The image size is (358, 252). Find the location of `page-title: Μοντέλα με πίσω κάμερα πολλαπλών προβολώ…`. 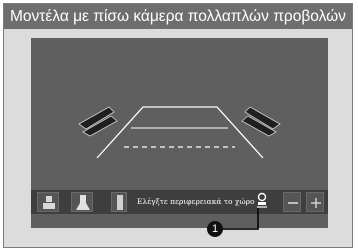

page-title: Μοντέλα με πίσω κάμερα πολλαπλών προβολώ… is located at coordinates (178, 16).